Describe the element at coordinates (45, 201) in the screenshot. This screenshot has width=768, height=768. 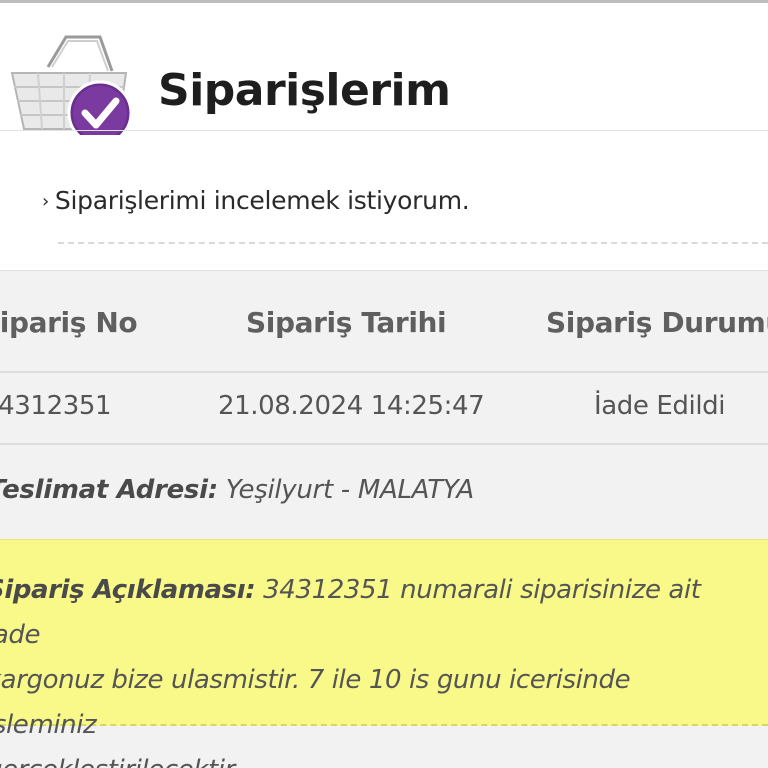
I see `chevron-right-icon: ›` at that location.